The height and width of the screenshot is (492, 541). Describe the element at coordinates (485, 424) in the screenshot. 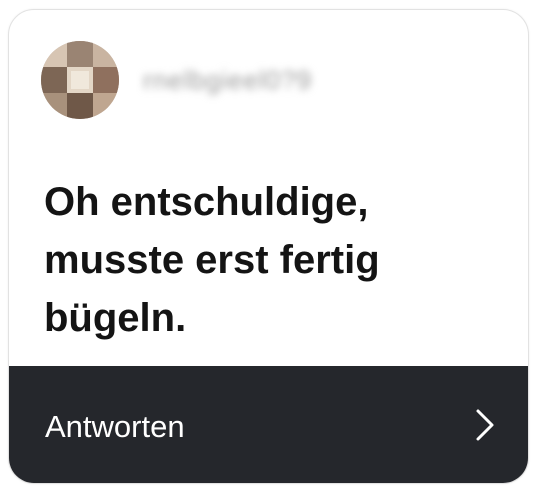

I see `chevron-right-icon` at that location.